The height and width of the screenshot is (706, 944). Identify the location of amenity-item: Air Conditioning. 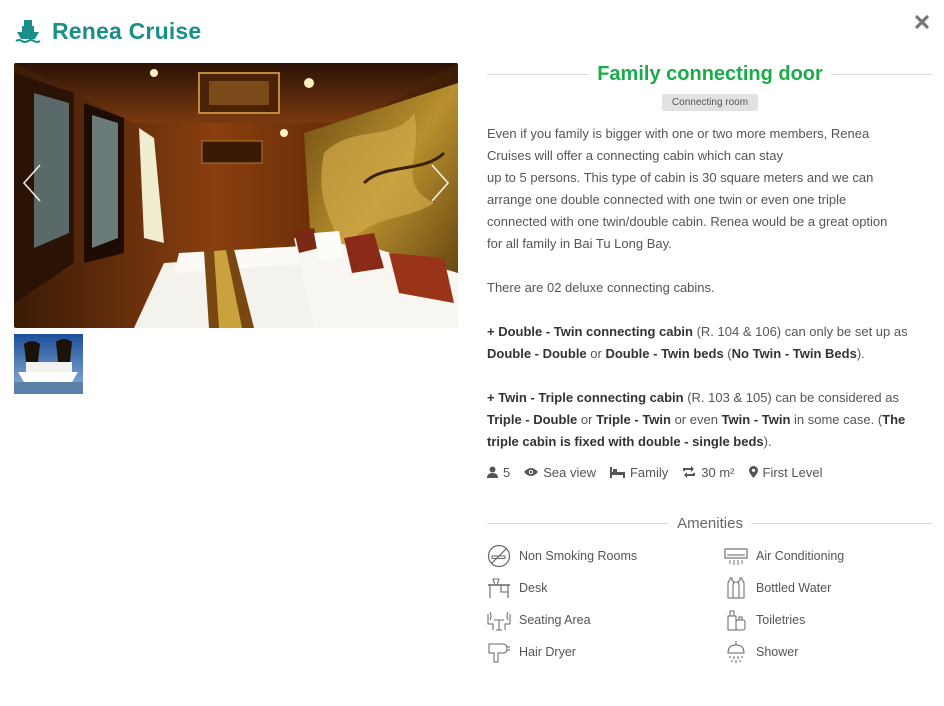
(828, 556).